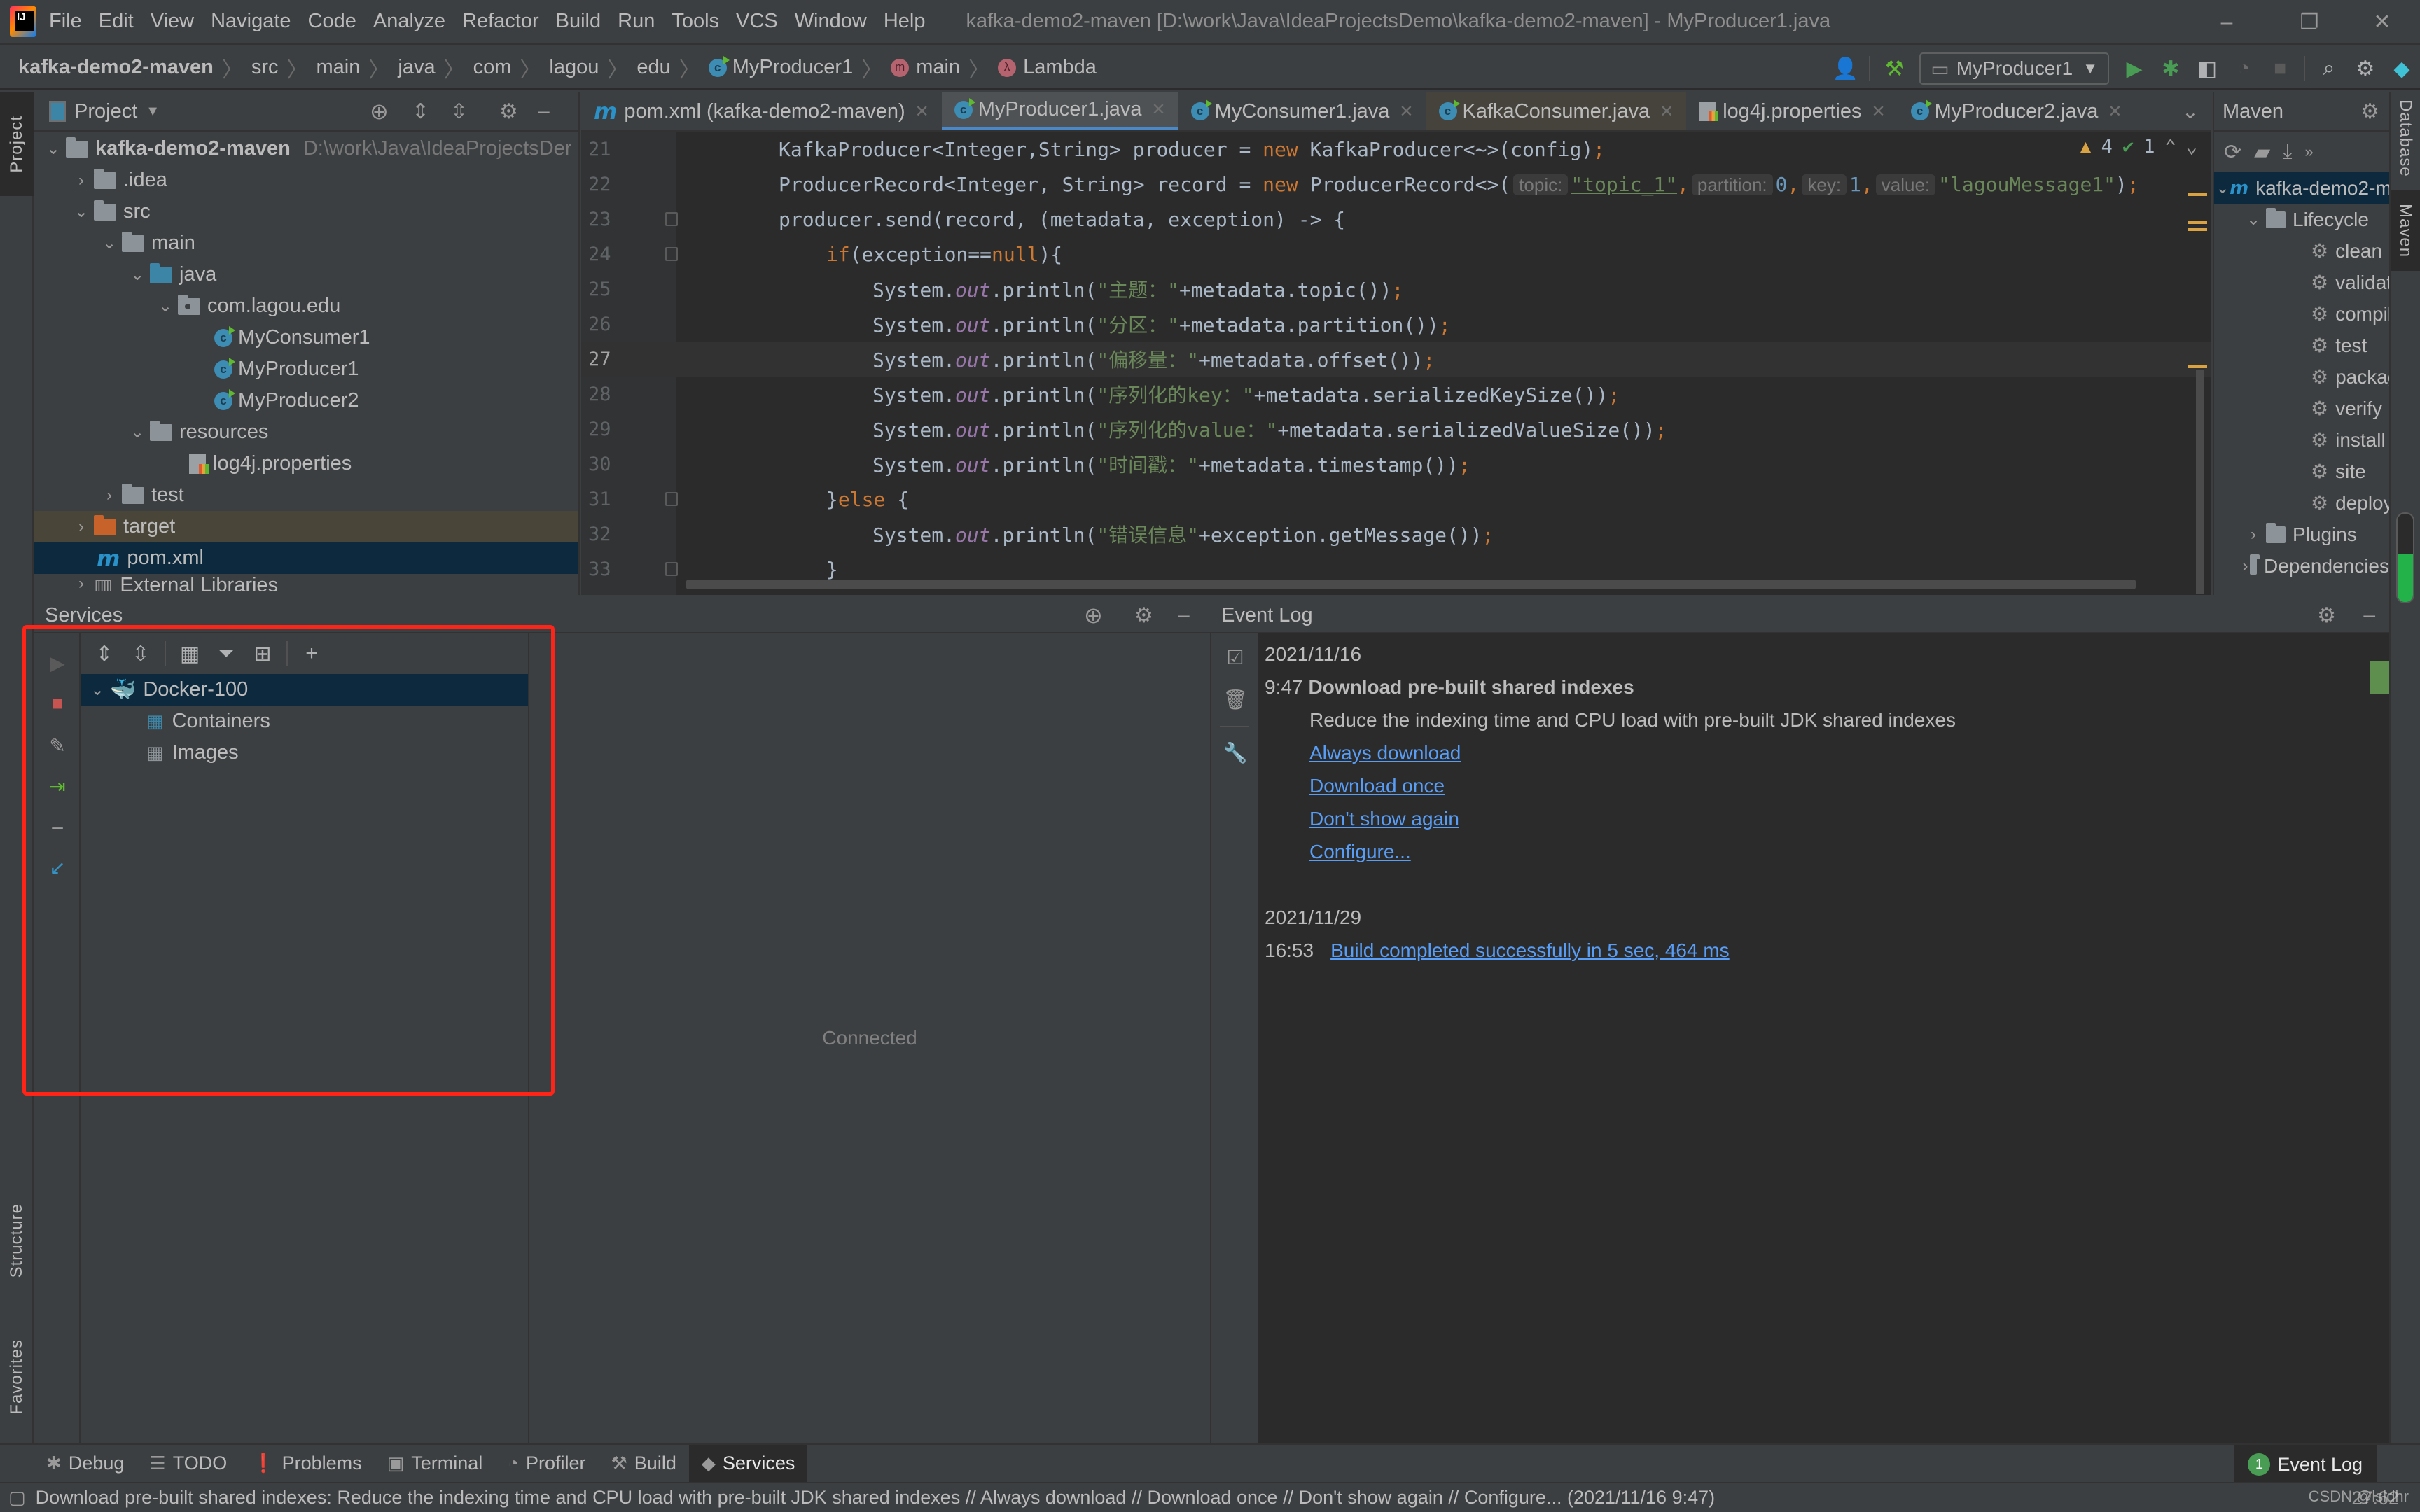  What do you see at coordinates (831, 21) in the screenshot?
I see `menu-window: Window` at bounding box center [831, 21].